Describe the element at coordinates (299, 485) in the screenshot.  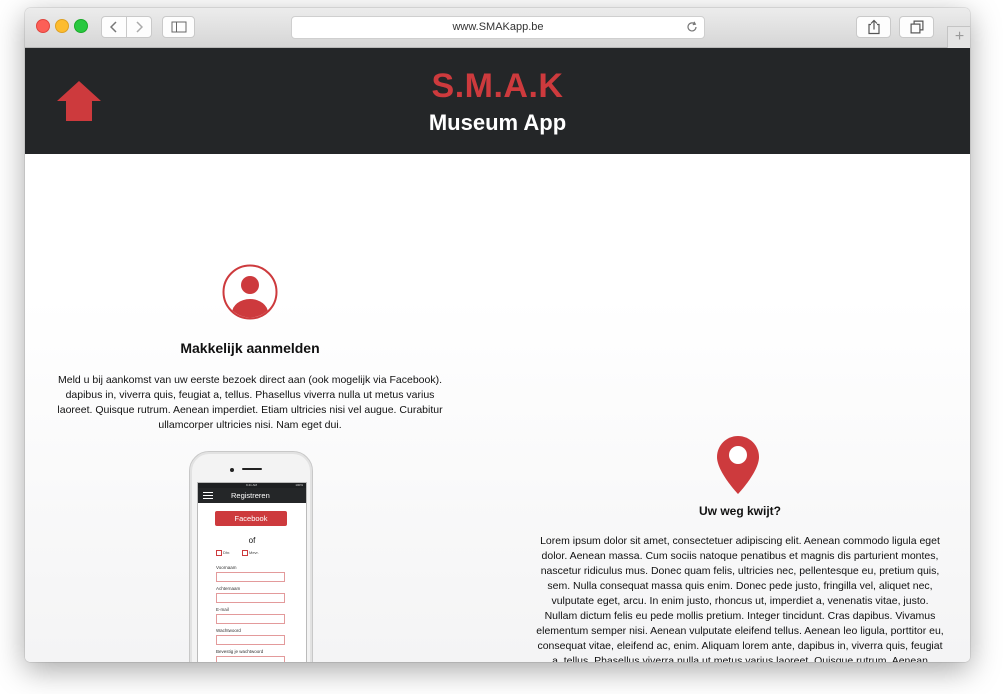
I see `phone-status-battery: 100%` at that location.